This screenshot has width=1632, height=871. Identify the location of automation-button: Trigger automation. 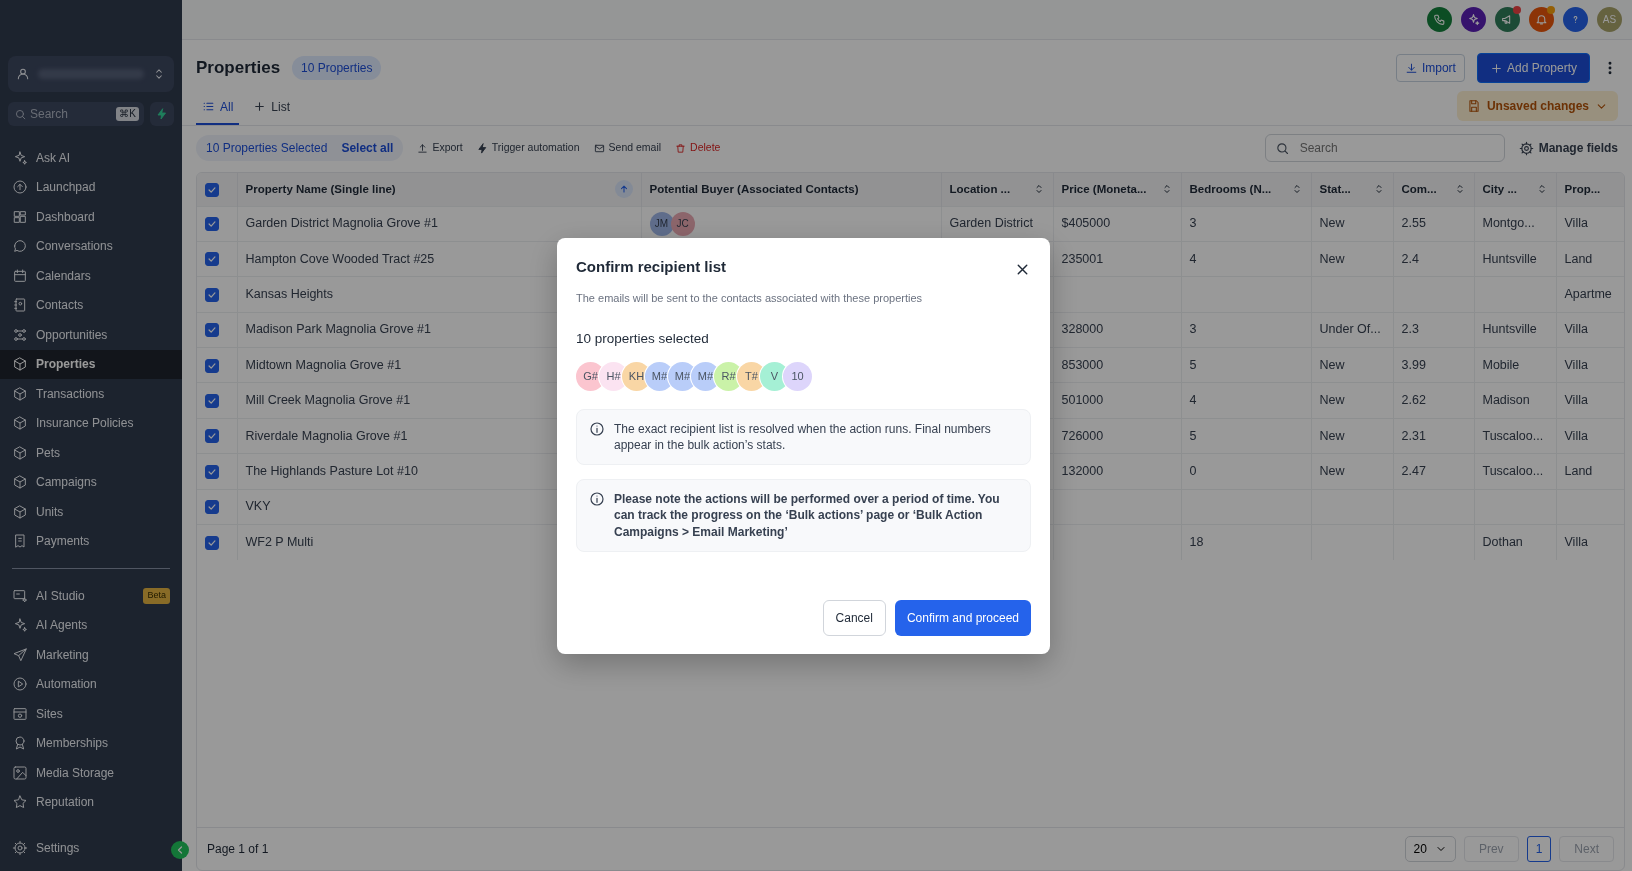
(528, 148).